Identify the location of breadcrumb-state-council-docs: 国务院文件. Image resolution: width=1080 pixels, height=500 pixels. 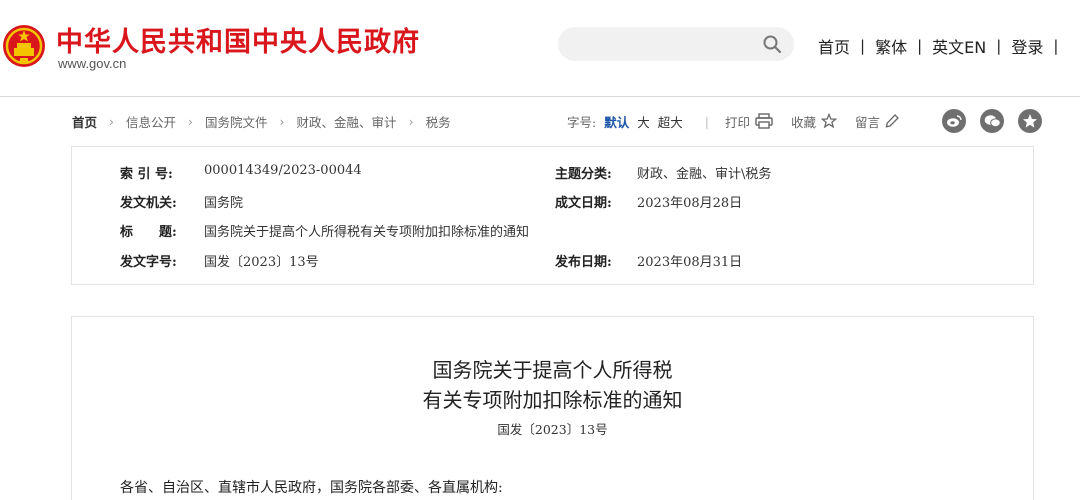
(236, 121).